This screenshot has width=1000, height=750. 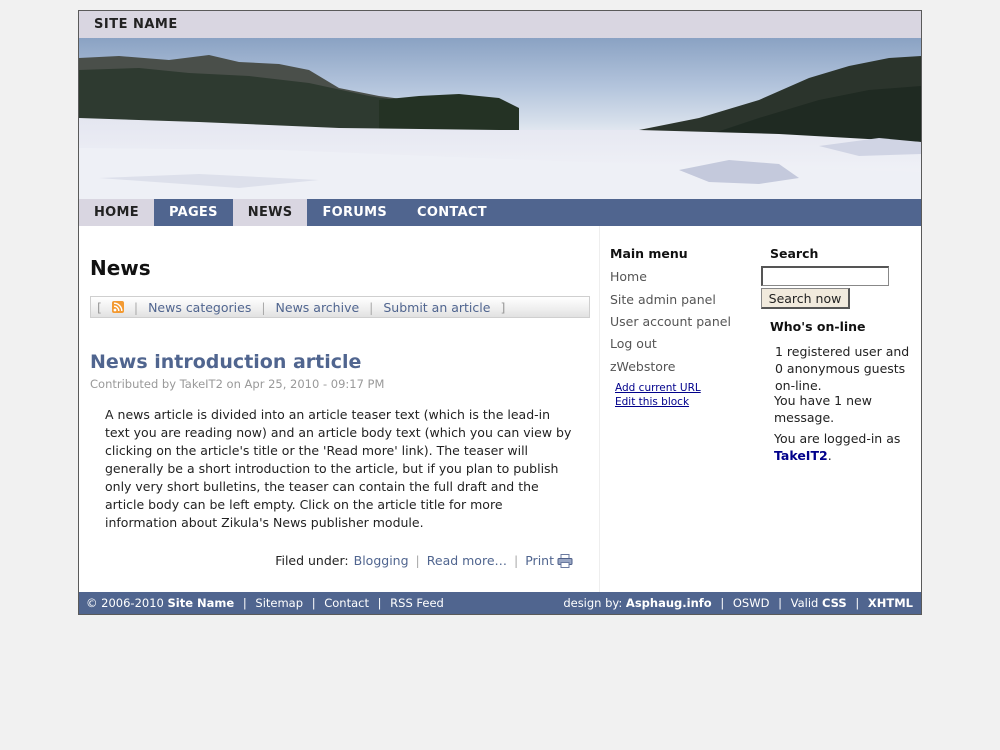 What do you see at coordinates (825, 276) in the screenshot?
I see `search-input` at bounding box center [825, 276].